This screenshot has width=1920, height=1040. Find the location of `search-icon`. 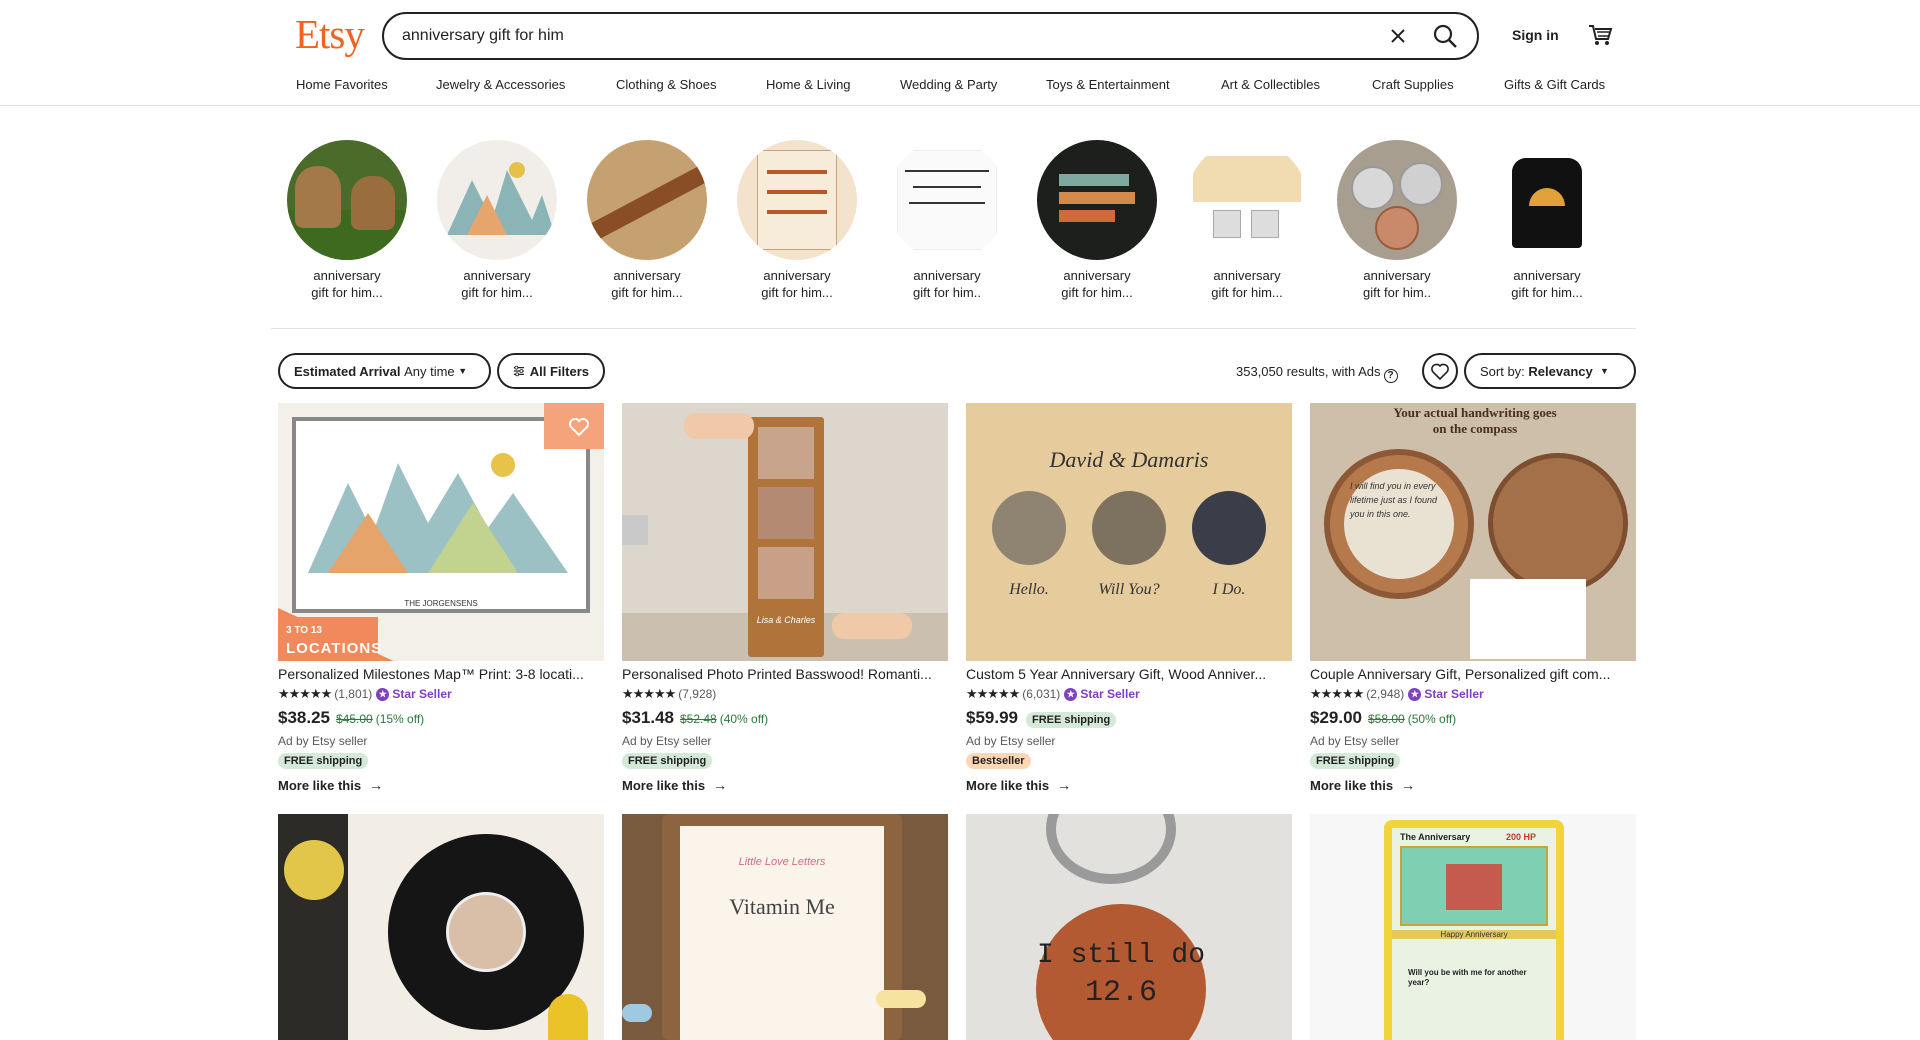

search-icon is located at coordinates (1445, 36).